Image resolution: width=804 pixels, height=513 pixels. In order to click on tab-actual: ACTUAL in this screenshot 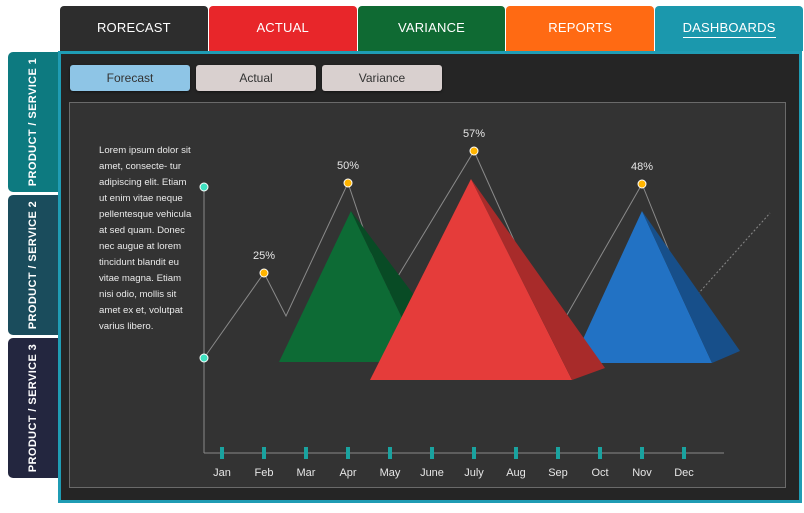, I will do `click(282, 28)`.